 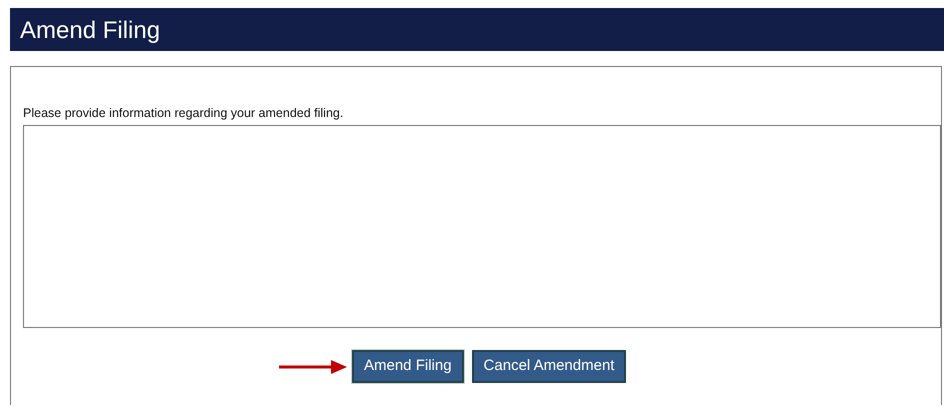 I want to click on cancel-button: Cancel Amendment, so click(x=549, y=366).